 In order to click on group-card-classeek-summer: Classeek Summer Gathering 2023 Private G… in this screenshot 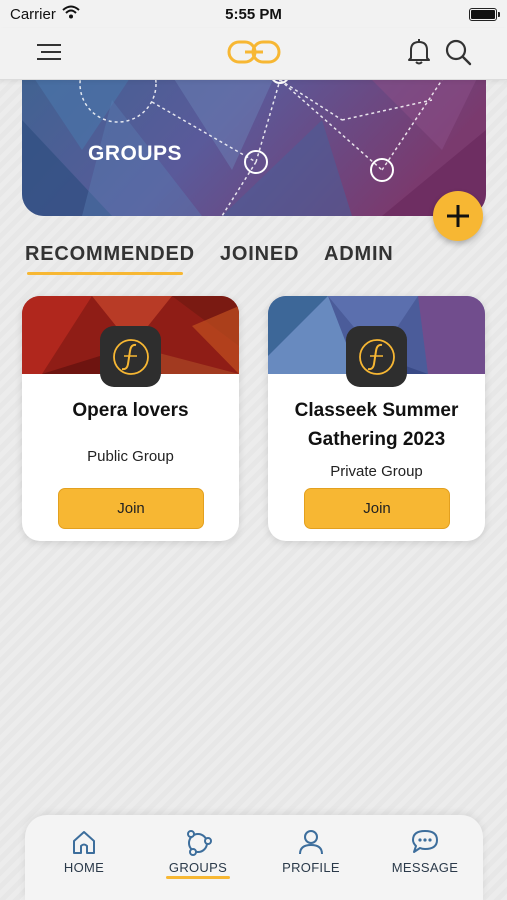, I will do `click(376, 418)`.